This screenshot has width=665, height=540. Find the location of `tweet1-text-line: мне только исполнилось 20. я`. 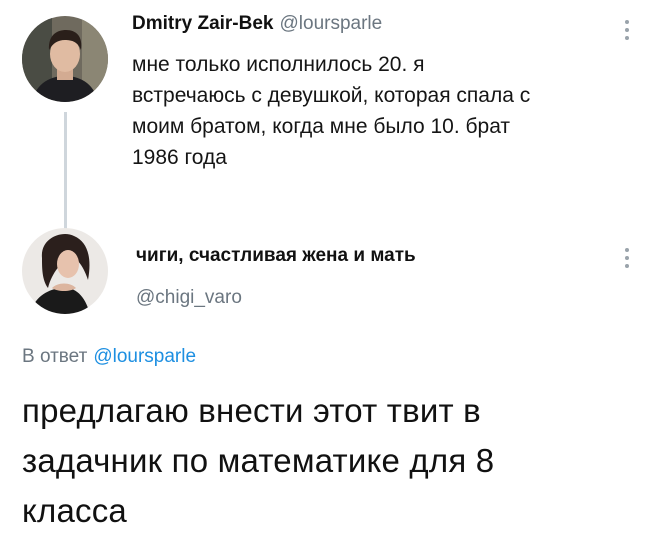

tweet1-text-line: мне только исполнилось 20. я is located at coordinates (278, 64).